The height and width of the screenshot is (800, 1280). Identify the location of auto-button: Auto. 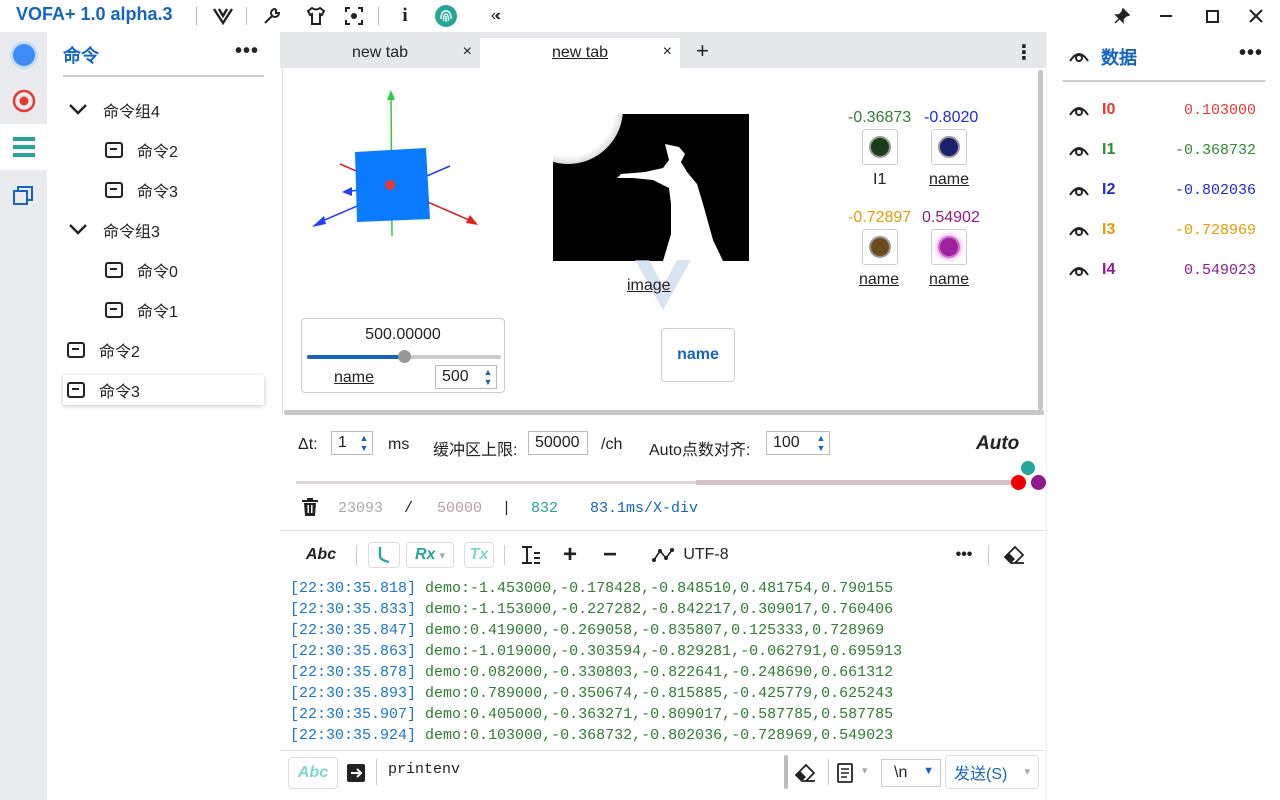
(997, 444).